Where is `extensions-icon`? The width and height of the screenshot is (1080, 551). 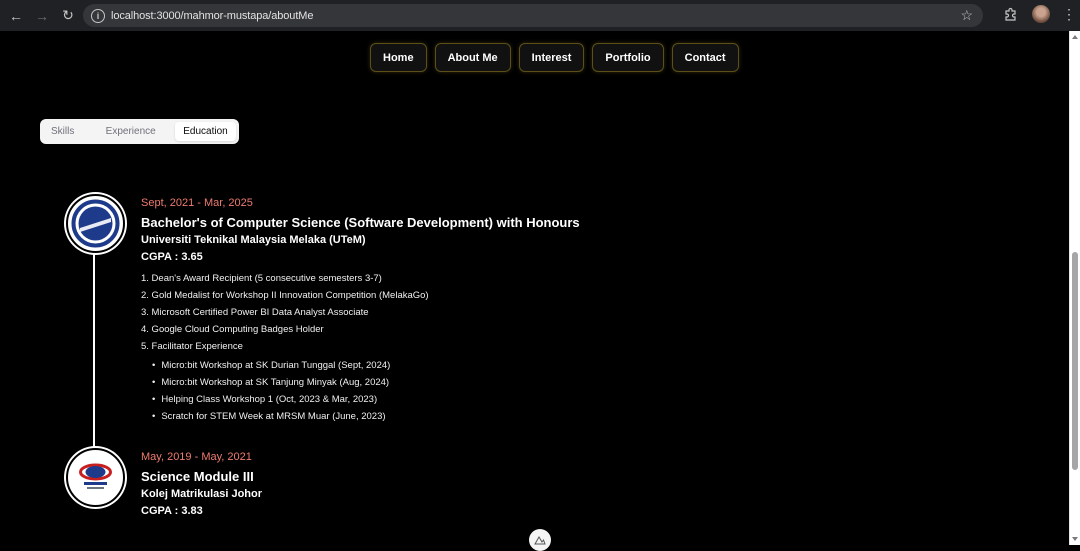
extensions-icon is located at coordinates (1011, 14).